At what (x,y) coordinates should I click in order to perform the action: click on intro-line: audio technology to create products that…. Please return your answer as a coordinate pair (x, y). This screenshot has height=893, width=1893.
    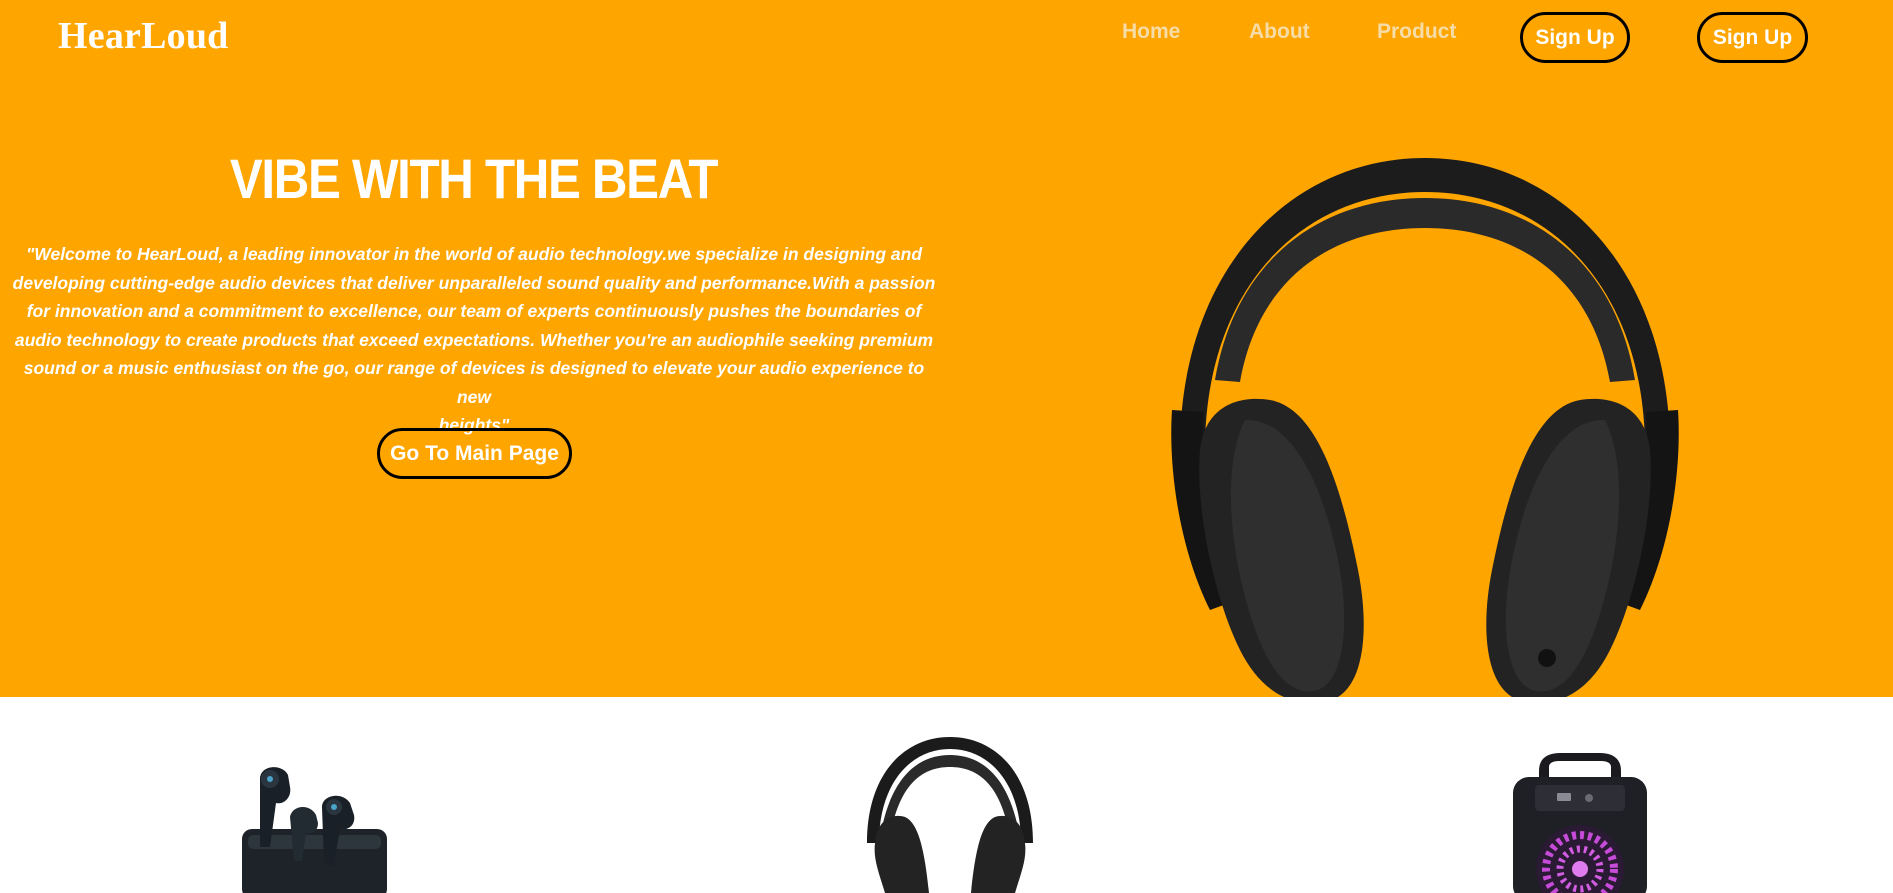
    Looking at the image, I should click on (474, 339).